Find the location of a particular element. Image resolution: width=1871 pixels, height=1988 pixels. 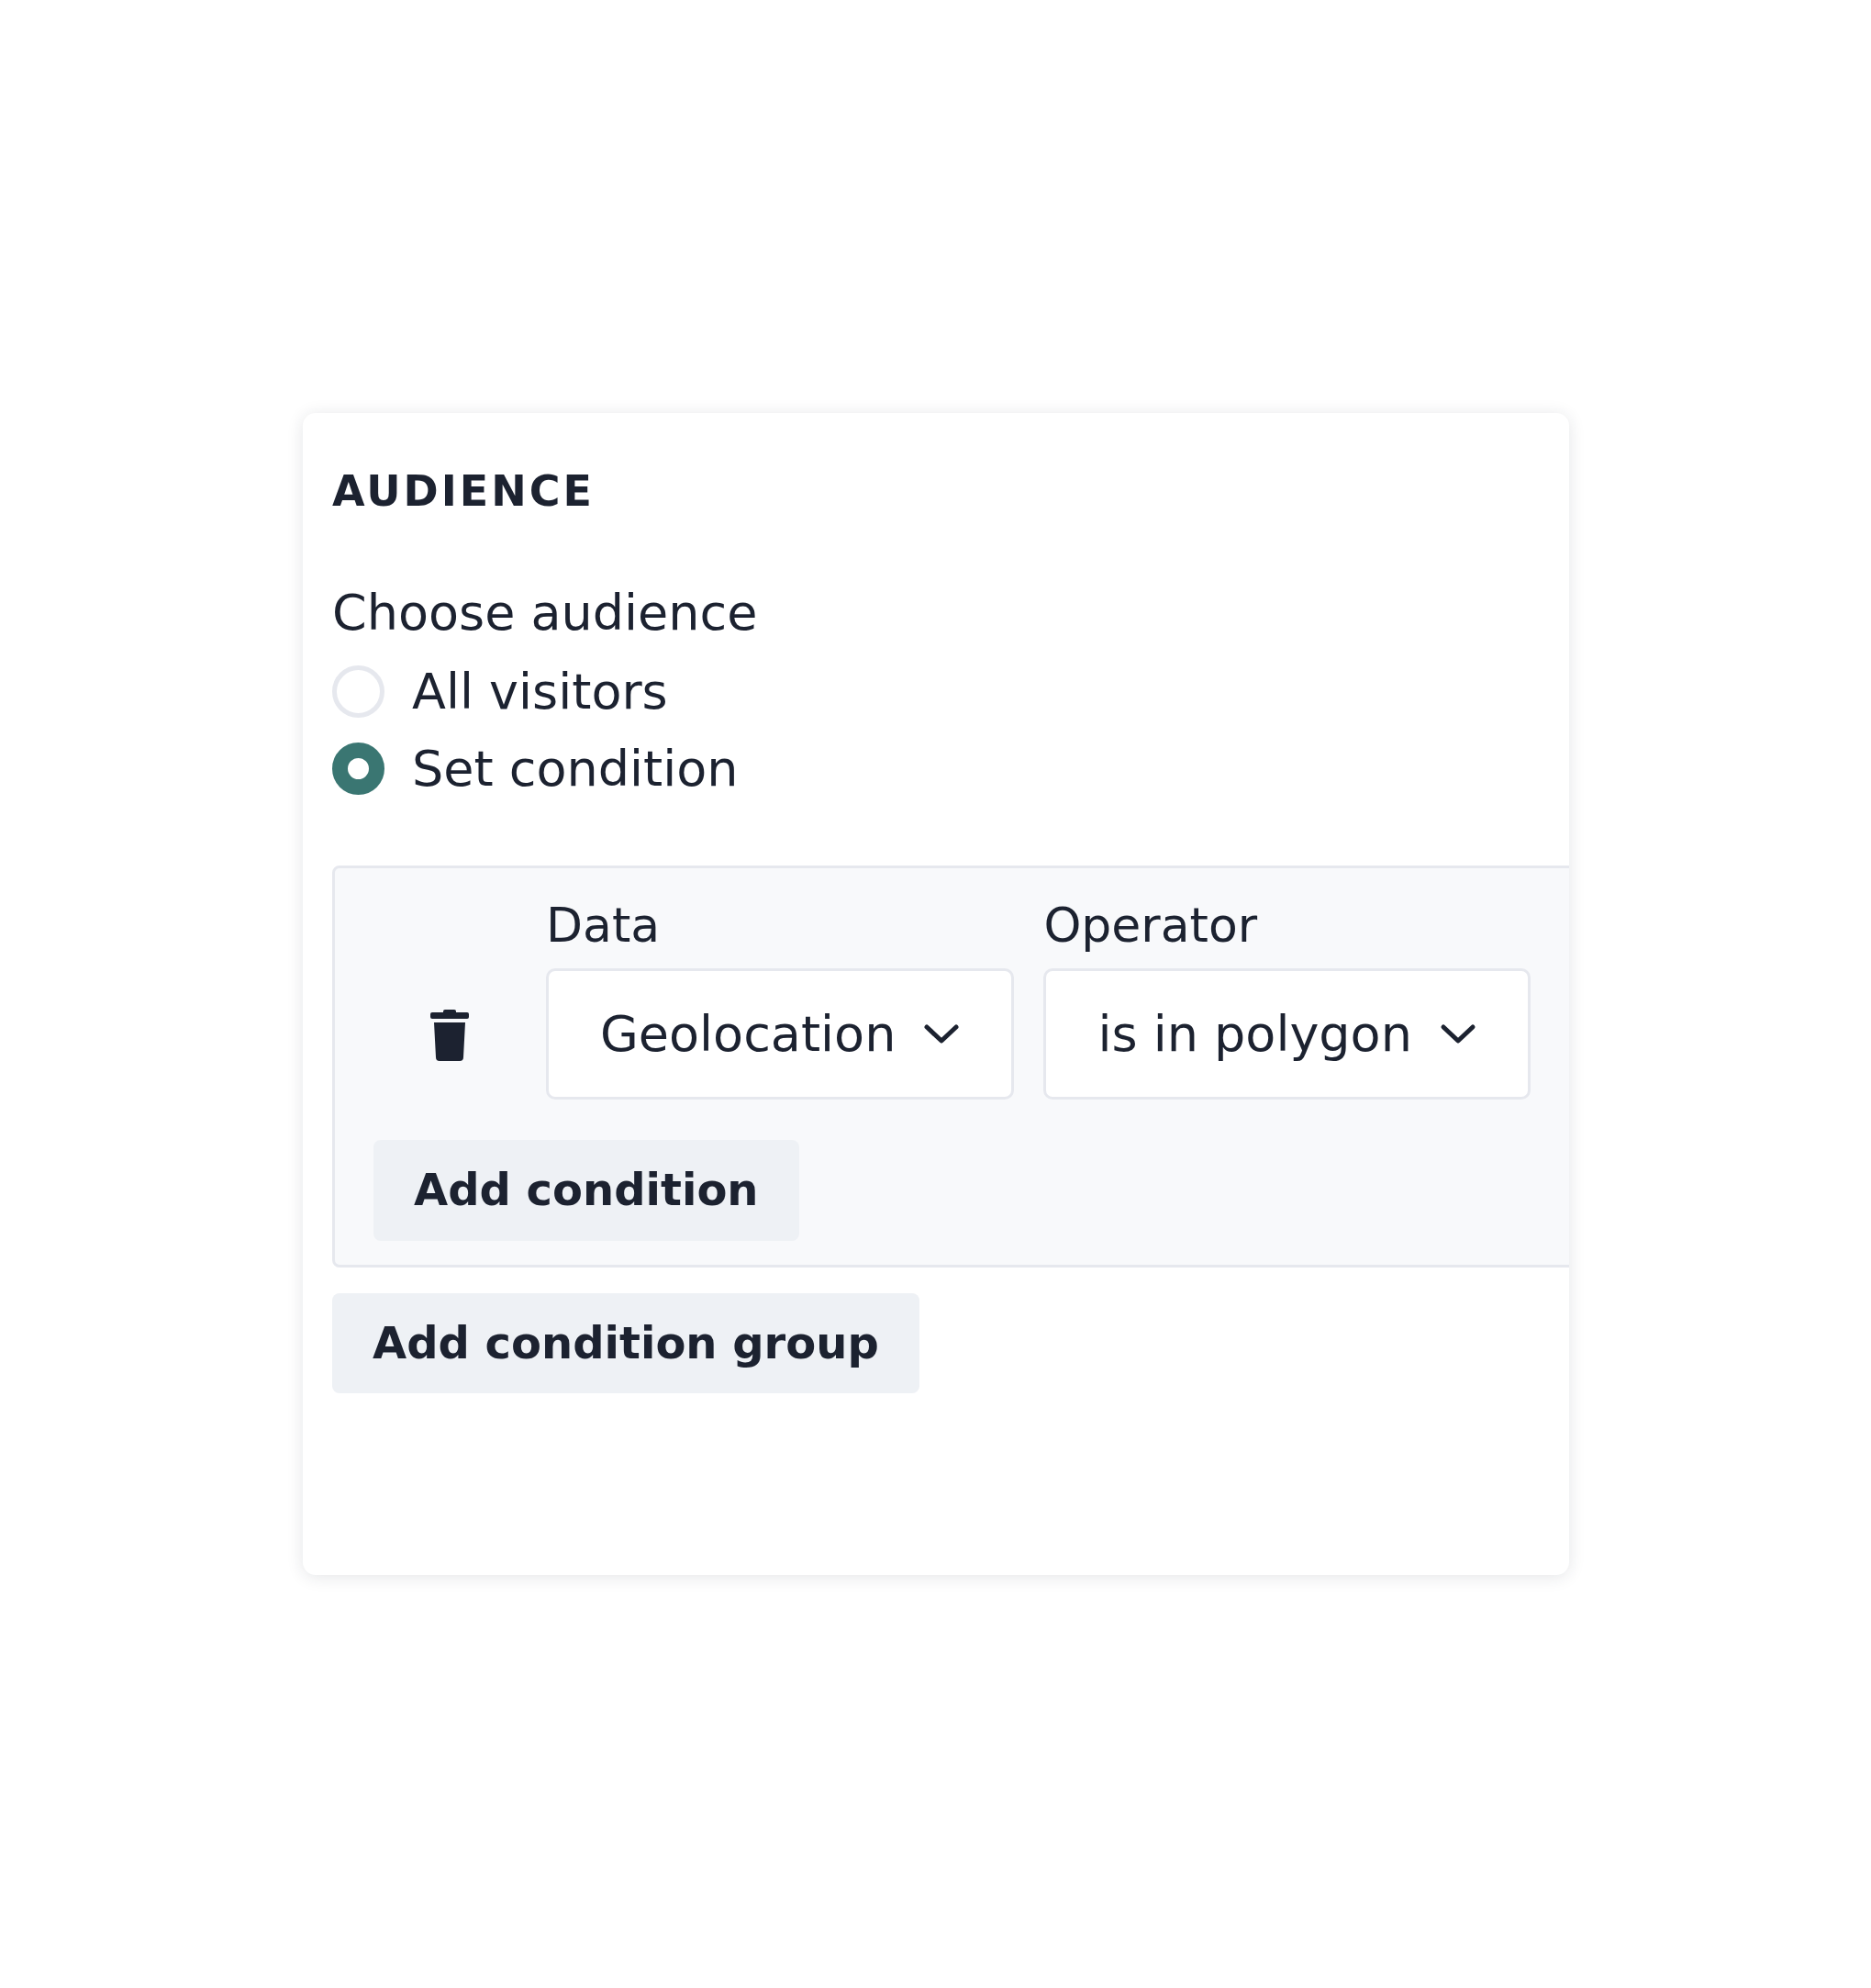

radio-label: All visitors is located at coordinates (540, 691).